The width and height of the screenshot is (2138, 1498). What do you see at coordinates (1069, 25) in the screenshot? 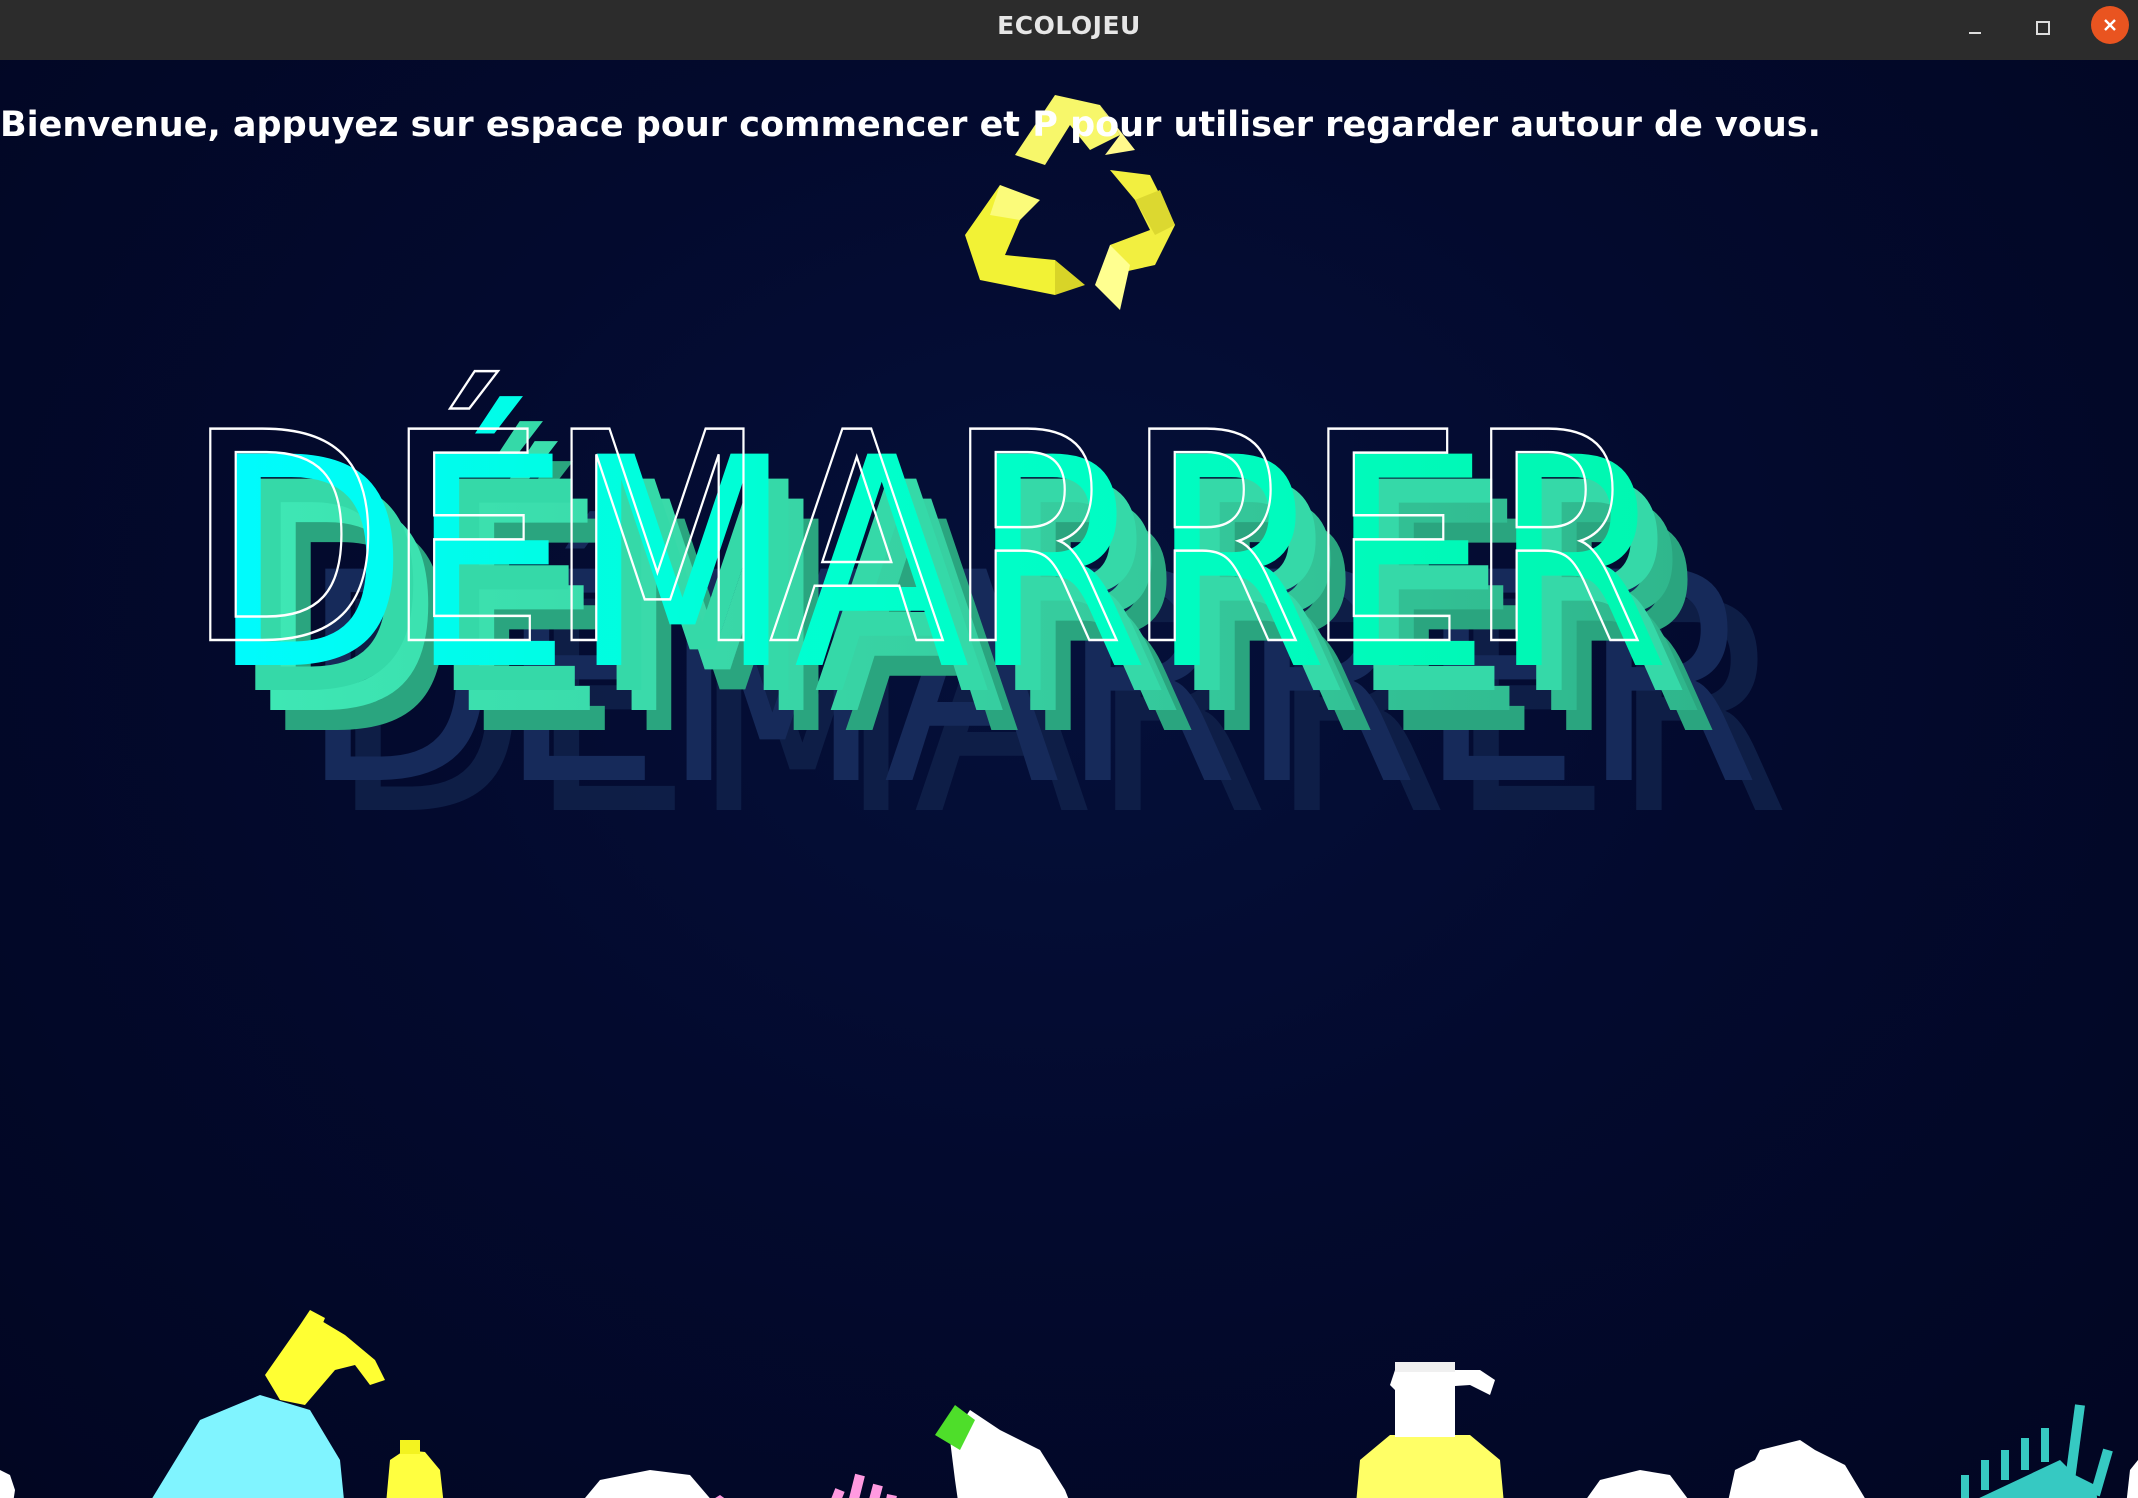
I see `window-title: ECOLOJEU` at bounding box center [1069, 25].